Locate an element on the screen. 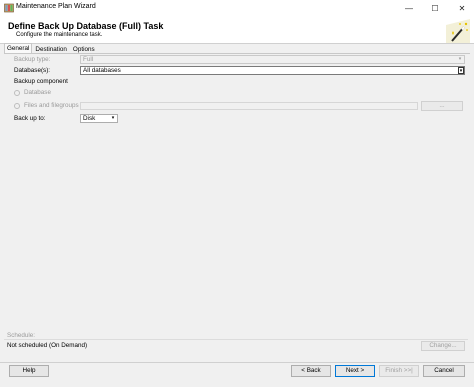 The height and width of the screenshot is (387, 474). footer-separator is located at coordinates (237, 362).